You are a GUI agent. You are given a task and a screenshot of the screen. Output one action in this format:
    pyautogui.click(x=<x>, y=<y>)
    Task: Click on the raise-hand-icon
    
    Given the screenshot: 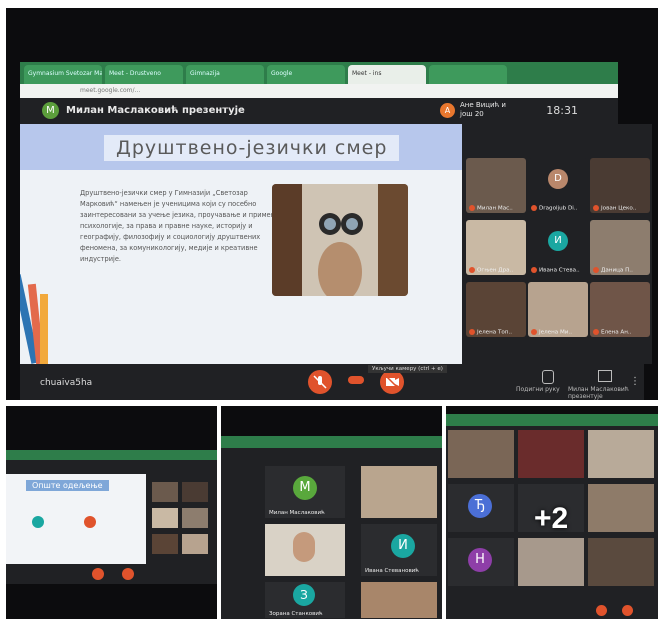 What is the action you would take?
    pyautogui.click(x=548, y=377)
    